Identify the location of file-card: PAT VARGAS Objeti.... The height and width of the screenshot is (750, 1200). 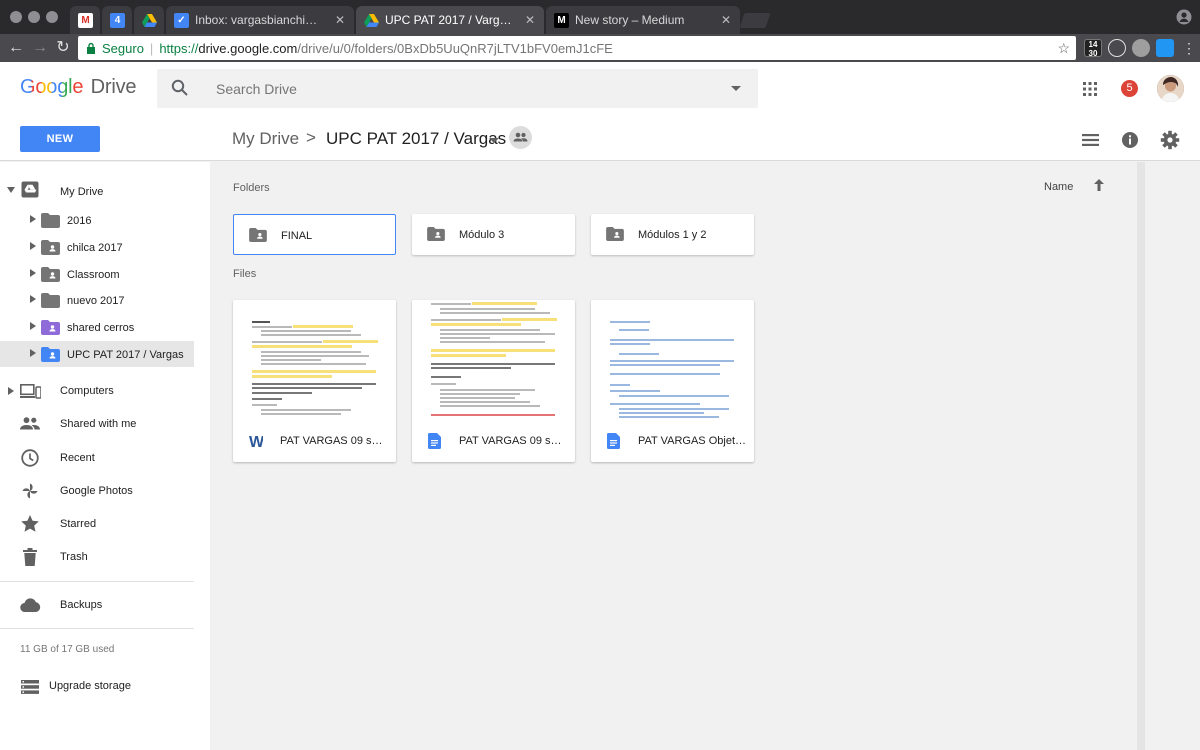
(672, 381).